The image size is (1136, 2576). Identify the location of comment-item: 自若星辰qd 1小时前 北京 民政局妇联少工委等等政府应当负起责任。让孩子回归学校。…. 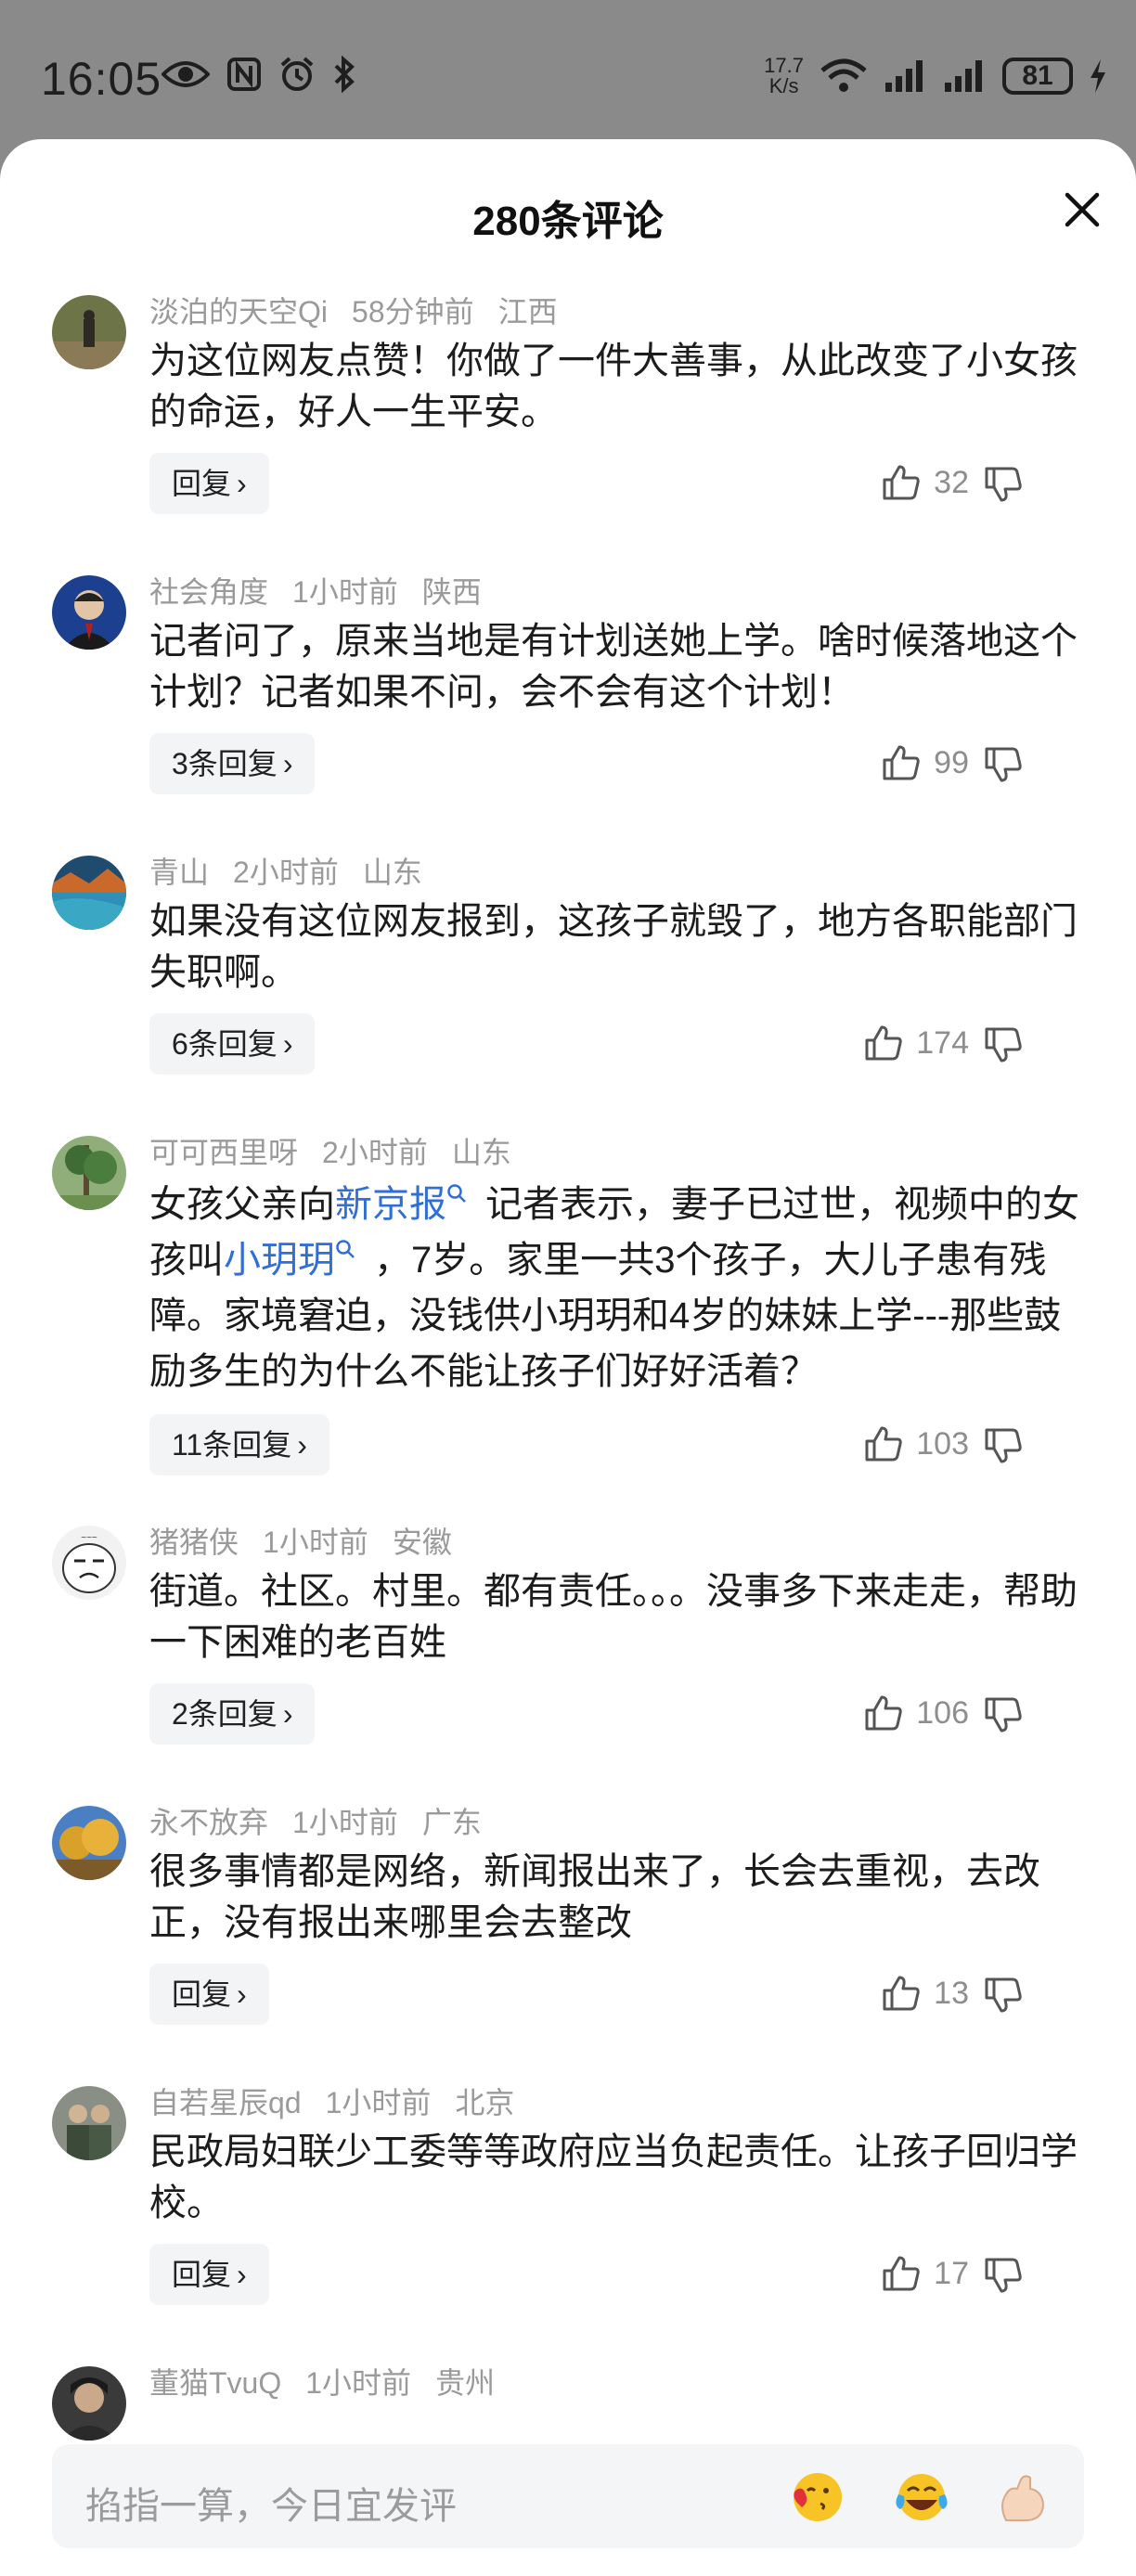
(568, 2221).